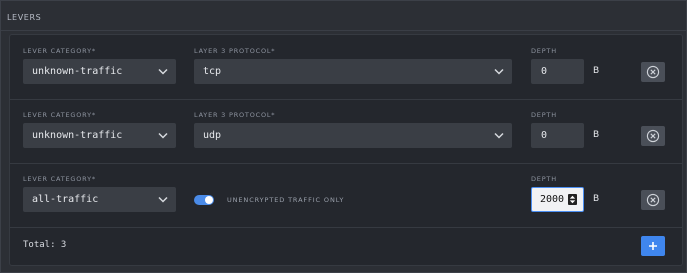 This screenshot has height=273, width=687. Describe the element at coordinates (344, 30) in the screenshot. I see `section-divider` at that location.